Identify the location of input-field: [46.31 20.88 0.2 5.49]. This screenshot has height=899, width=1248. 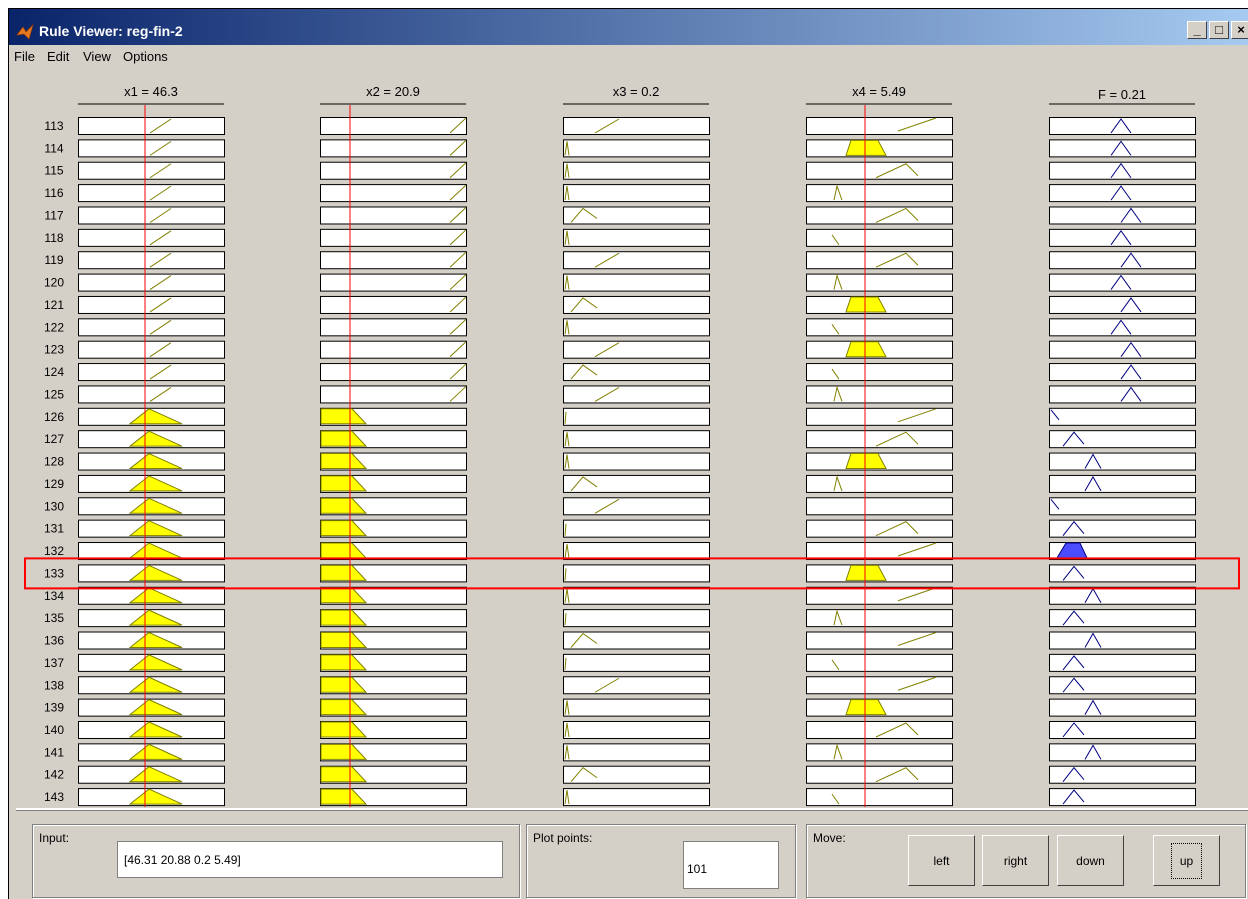
(310, 859).